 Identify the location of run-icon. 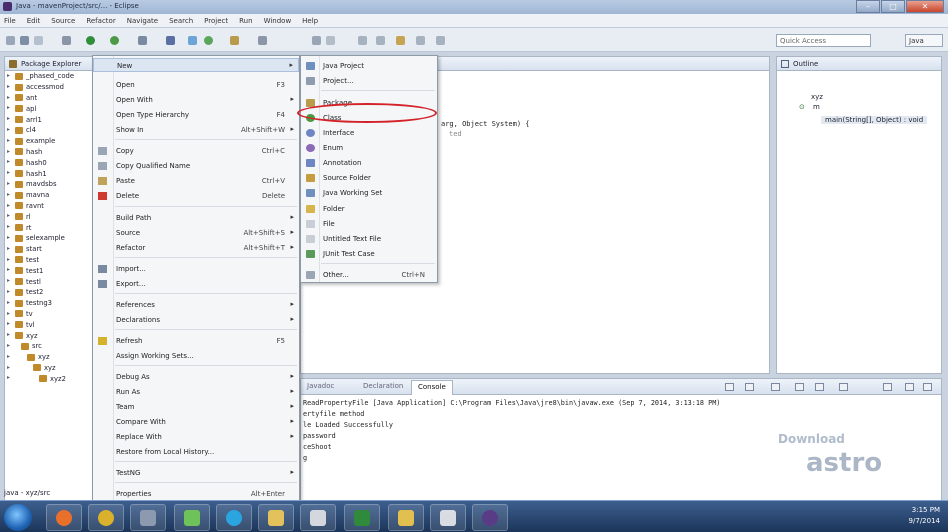
(90, 40).